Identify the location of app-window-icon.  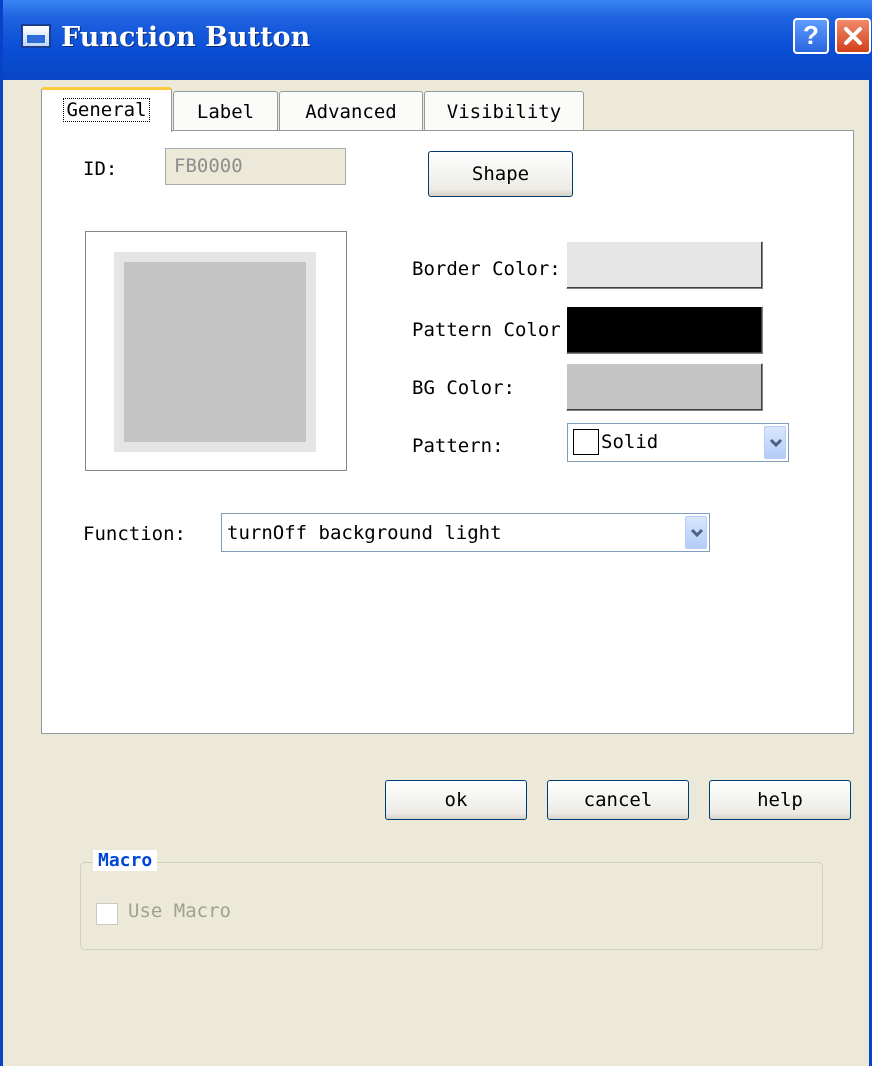
(36, 36).